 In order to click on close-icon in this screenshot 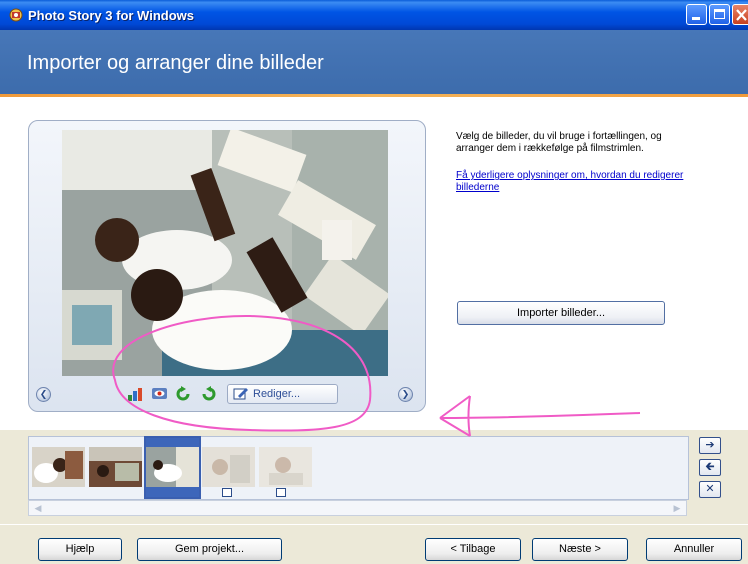, I will do `click(741, 15)`.